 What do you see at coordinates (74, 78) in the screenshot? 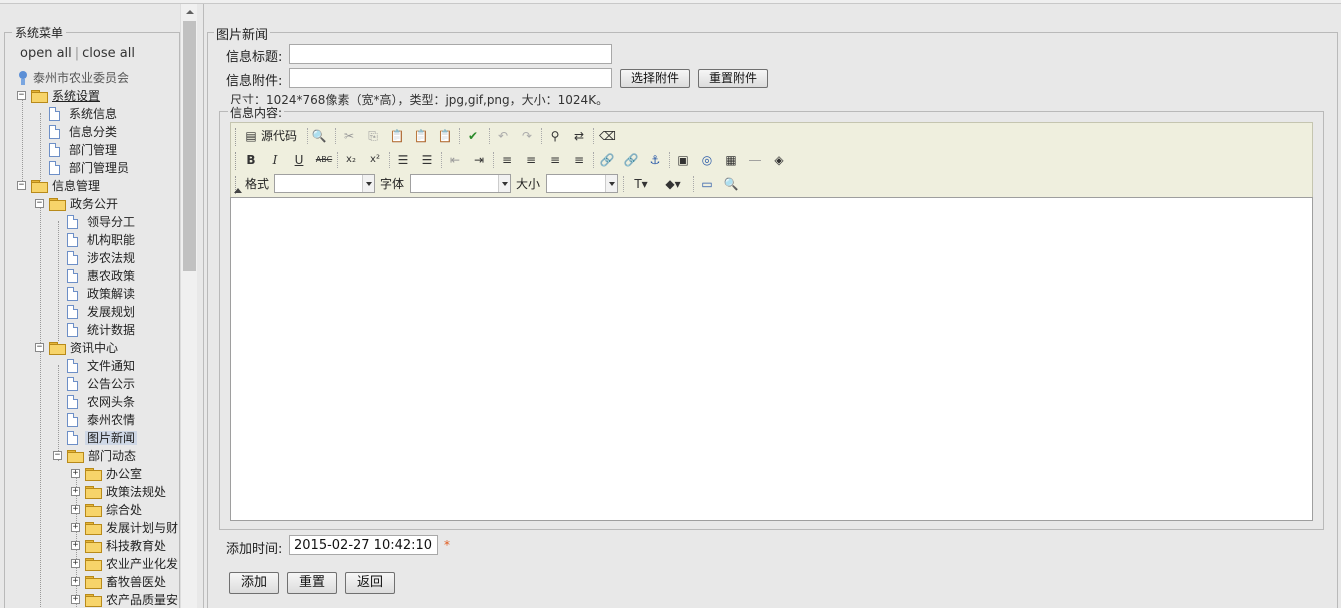
I see `tree-root: 泰州市农业委员会` at bounding box center [74, 78].